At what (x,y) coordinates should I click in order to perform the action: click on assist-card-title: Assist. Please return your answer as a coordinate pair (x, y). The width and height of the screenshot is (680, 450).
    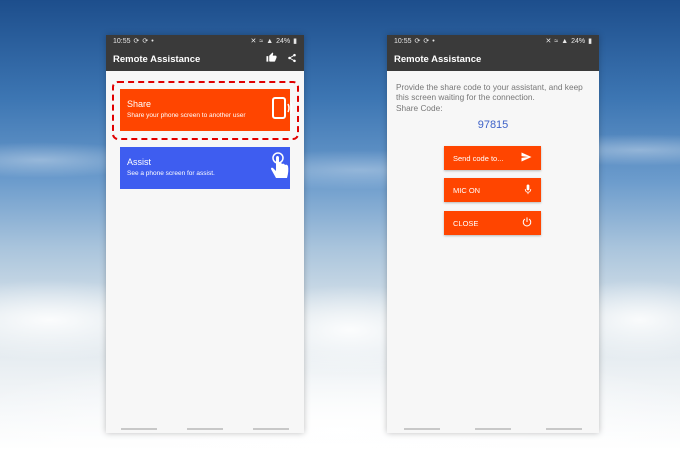
    Looking at the image, I should click on (139, 162).